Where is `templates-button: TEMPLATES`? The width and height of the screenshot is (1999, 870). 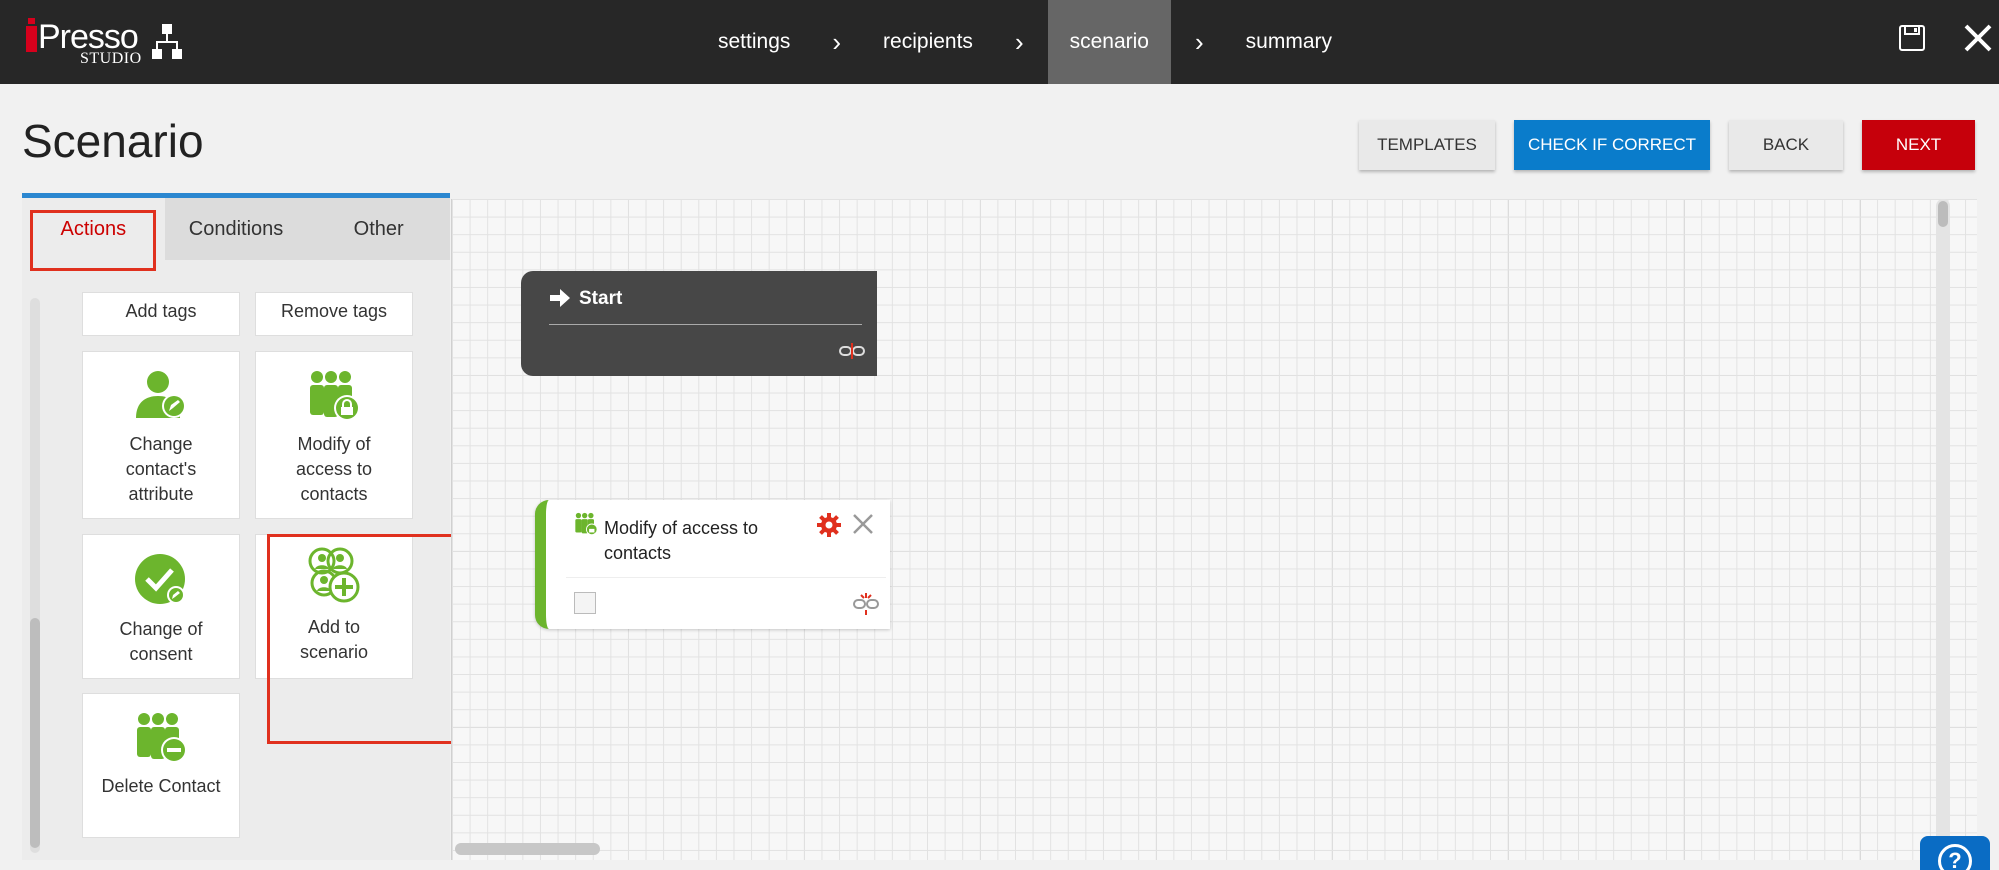 templates-button: TEMPLATES is located at coordinates (1427, 145).